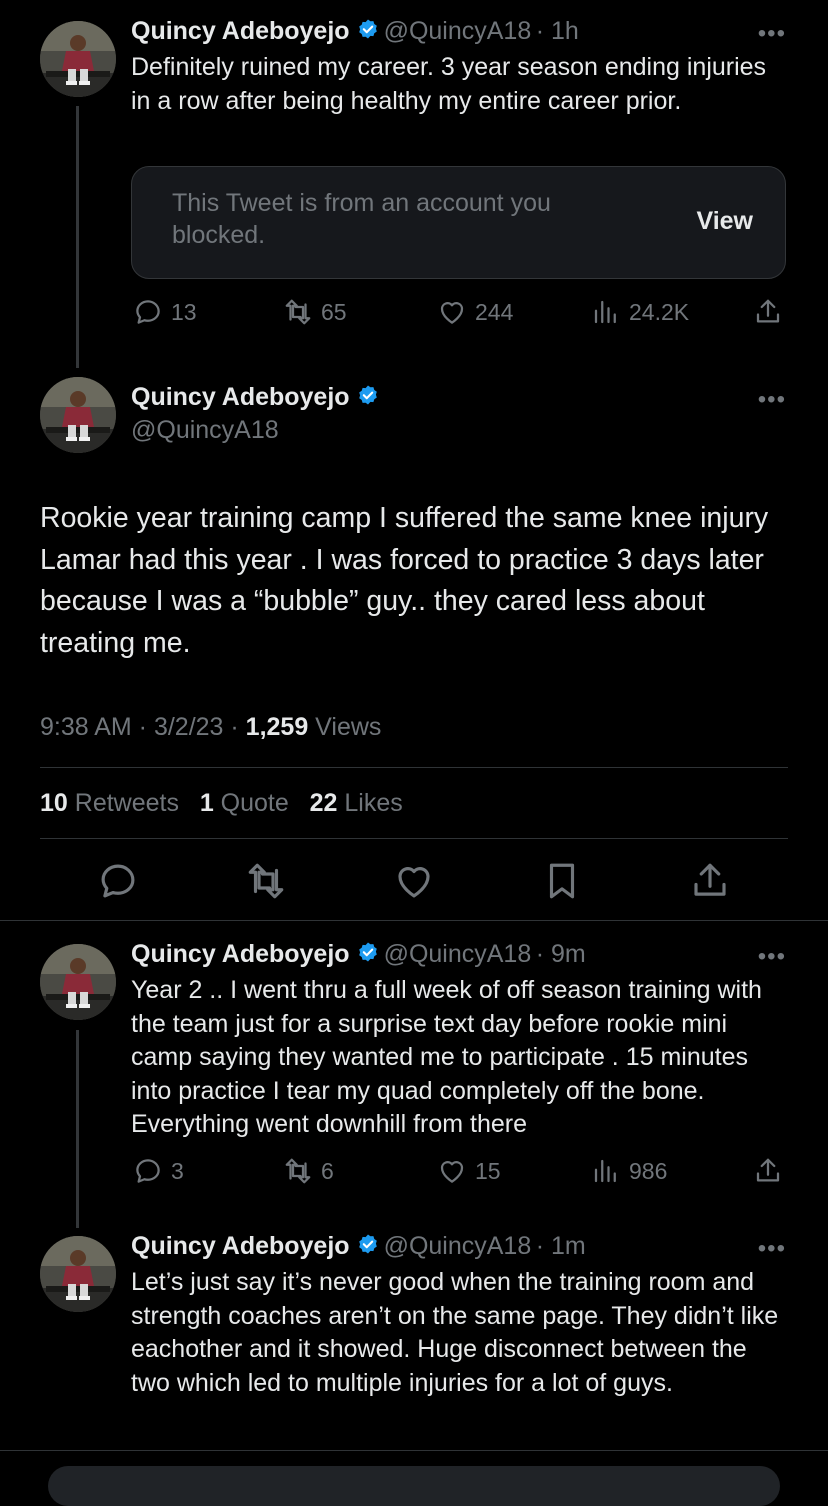  What do you see at coordinates (659, 311) in the screenshot?
I see `views-count: 24.2K` at bounding box center [659, 311].